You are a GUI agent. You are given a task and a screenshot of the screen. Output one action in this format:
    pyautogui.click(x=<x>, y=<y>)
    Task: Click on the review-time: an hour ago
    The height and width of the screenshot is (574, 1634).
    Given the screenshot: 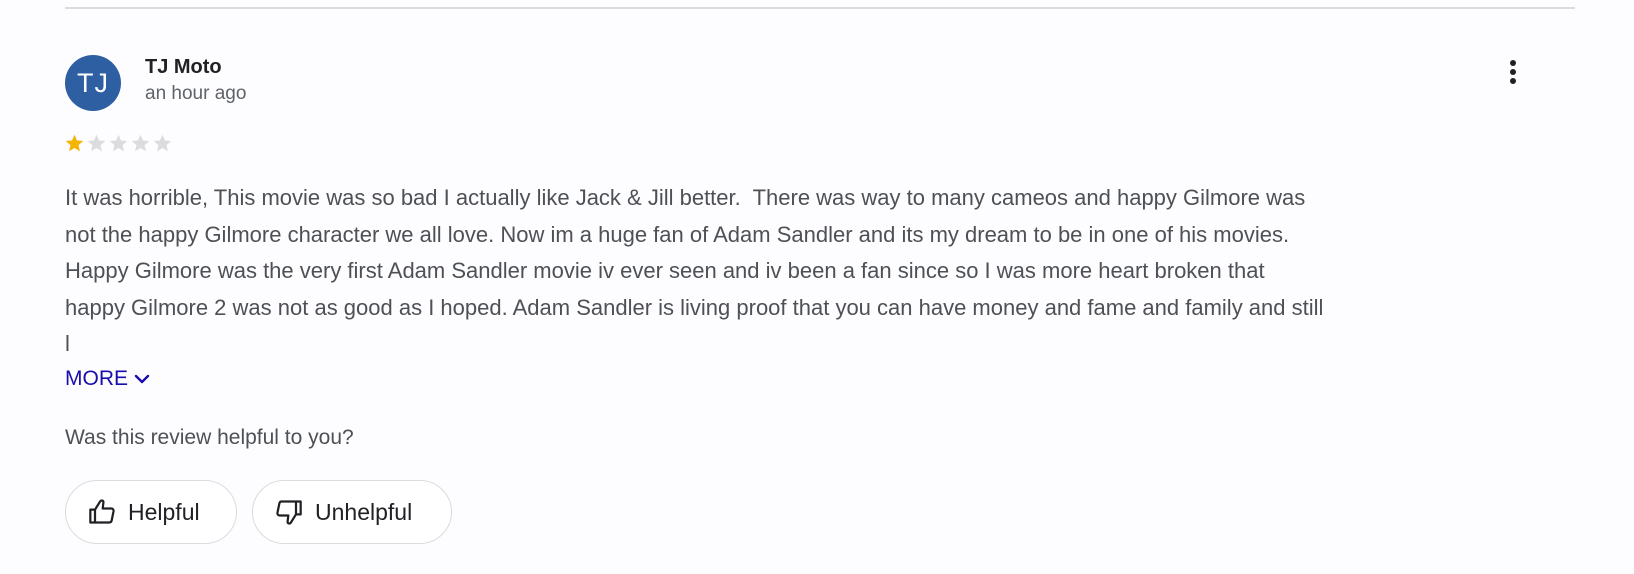 What is the action you would take?
    pyautogui.click(x=196, y=93)
    